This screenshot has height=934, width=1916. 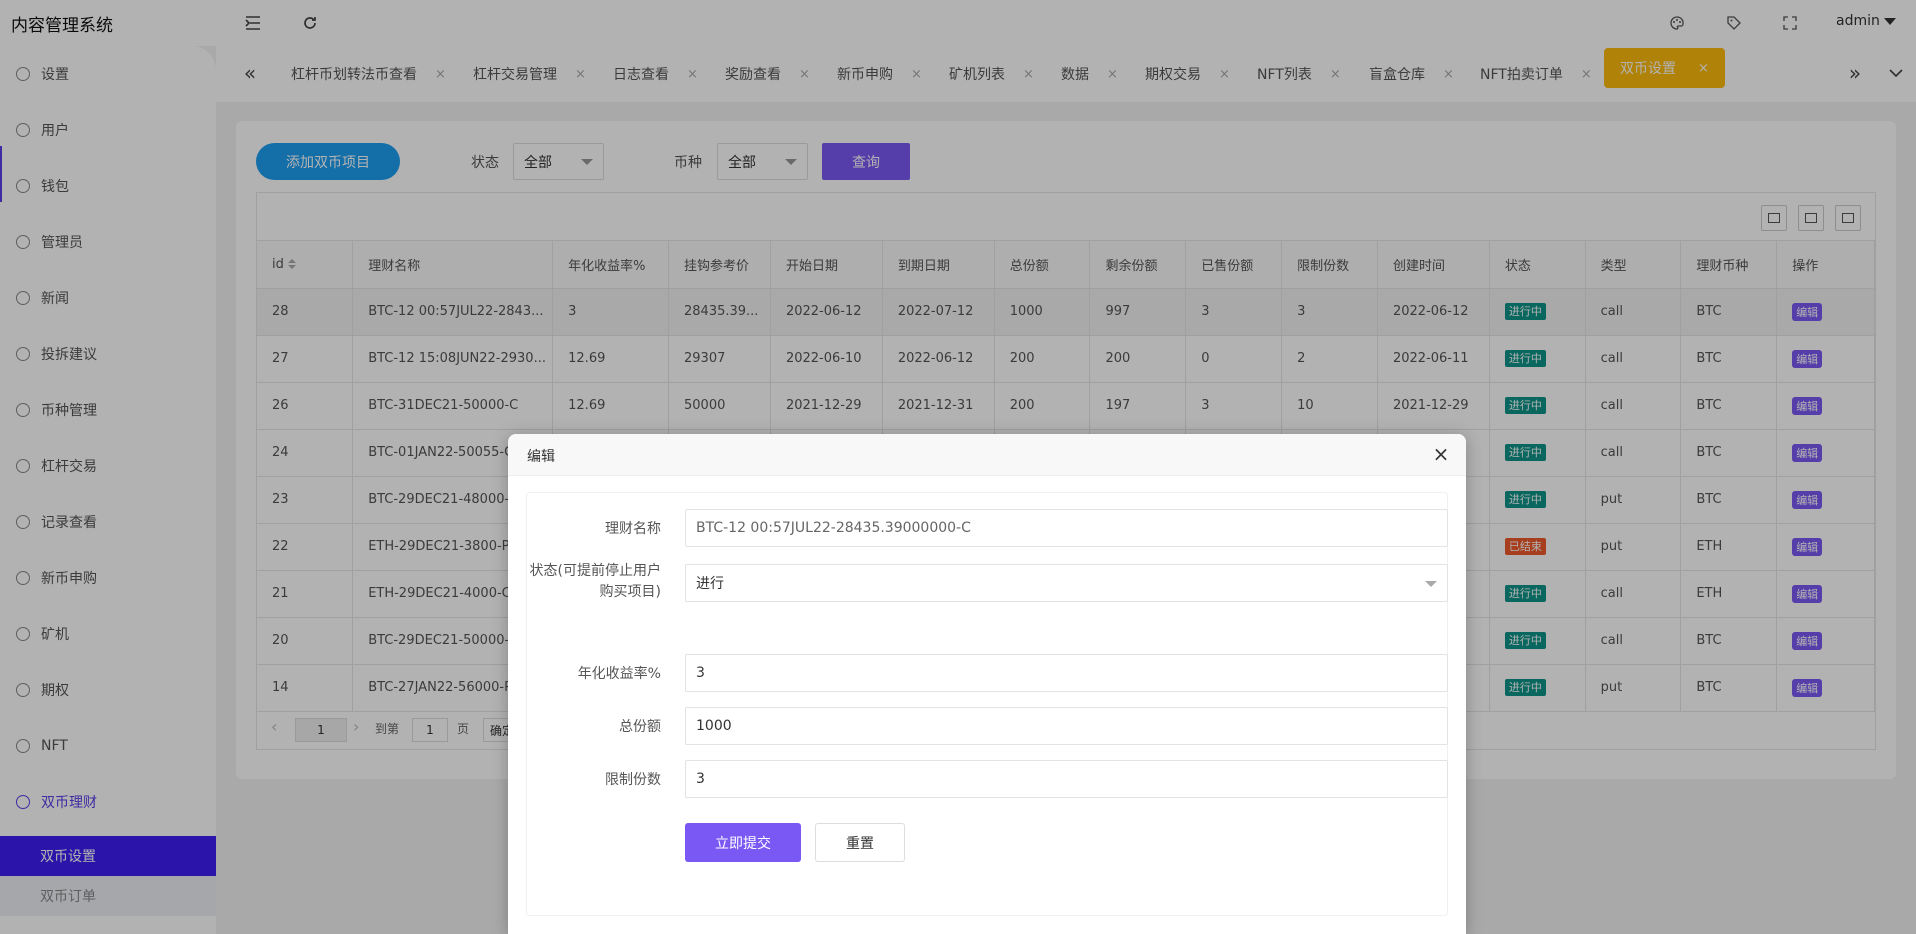 What do you see at coordinates (1066, 673) in the screenshot?
I see `annual-yield-input: 3` at bounding box center [1066, 673].